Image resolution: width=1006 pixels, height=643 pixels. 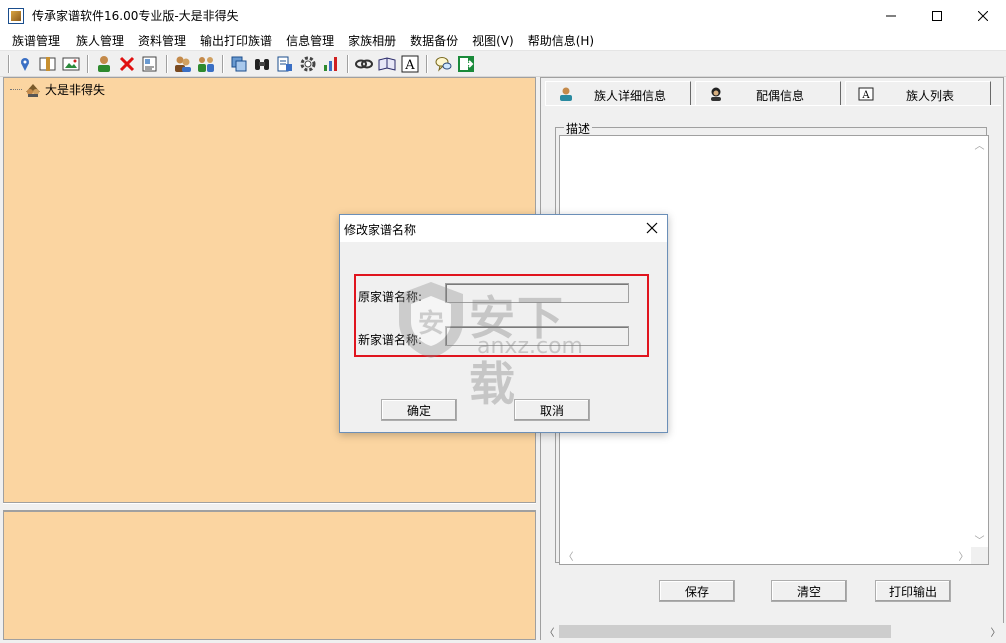 I want to click on tab-label: 配偶信息, so click(x=779, y=96).